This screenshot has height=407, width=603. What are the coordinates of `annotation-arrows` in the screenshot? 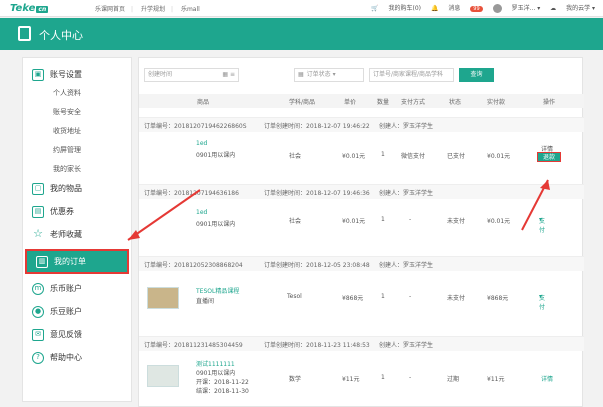 It's located at (338, 210).